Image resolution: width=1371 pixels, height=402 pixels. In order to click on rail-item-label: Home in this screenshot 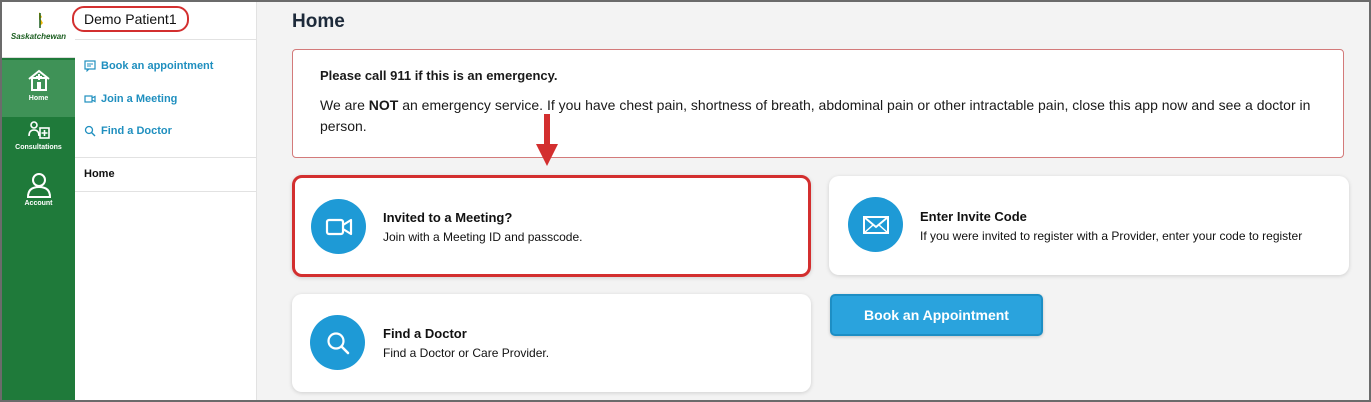, I will do `click(38, 98)`.